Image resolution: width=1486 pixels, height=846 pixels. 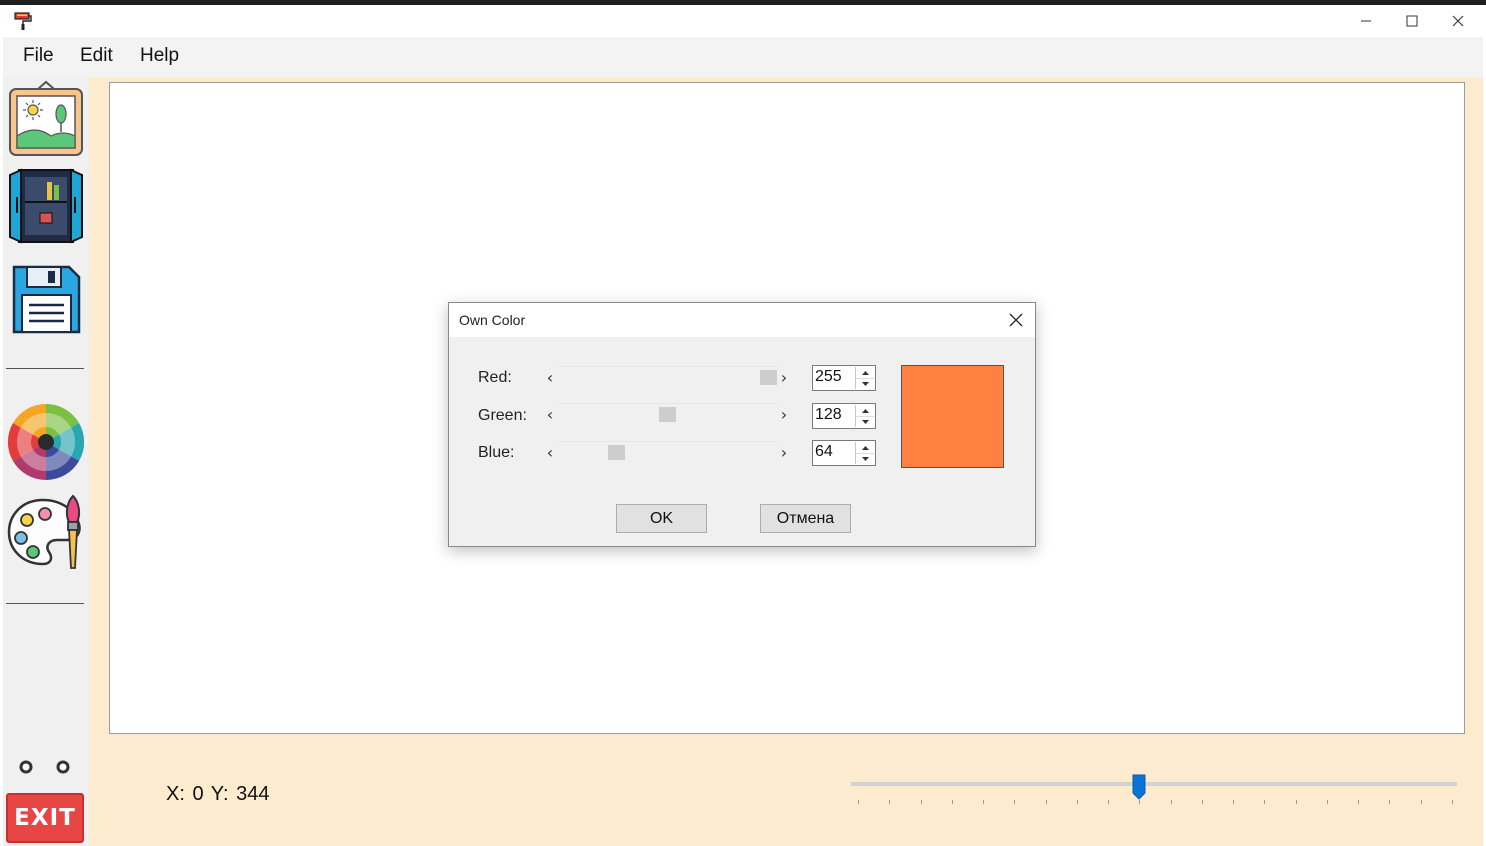 I want to click on maximize-icon, so click(x=1412, y=21).